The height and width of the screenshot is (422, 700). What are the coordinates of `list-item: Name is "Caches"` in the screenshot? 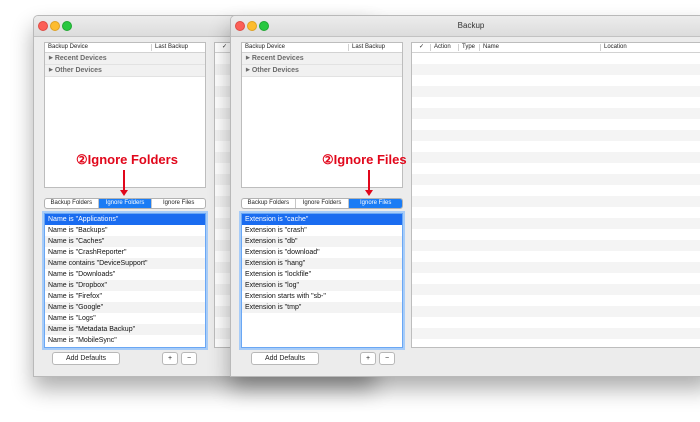 It's located at (125, 241).